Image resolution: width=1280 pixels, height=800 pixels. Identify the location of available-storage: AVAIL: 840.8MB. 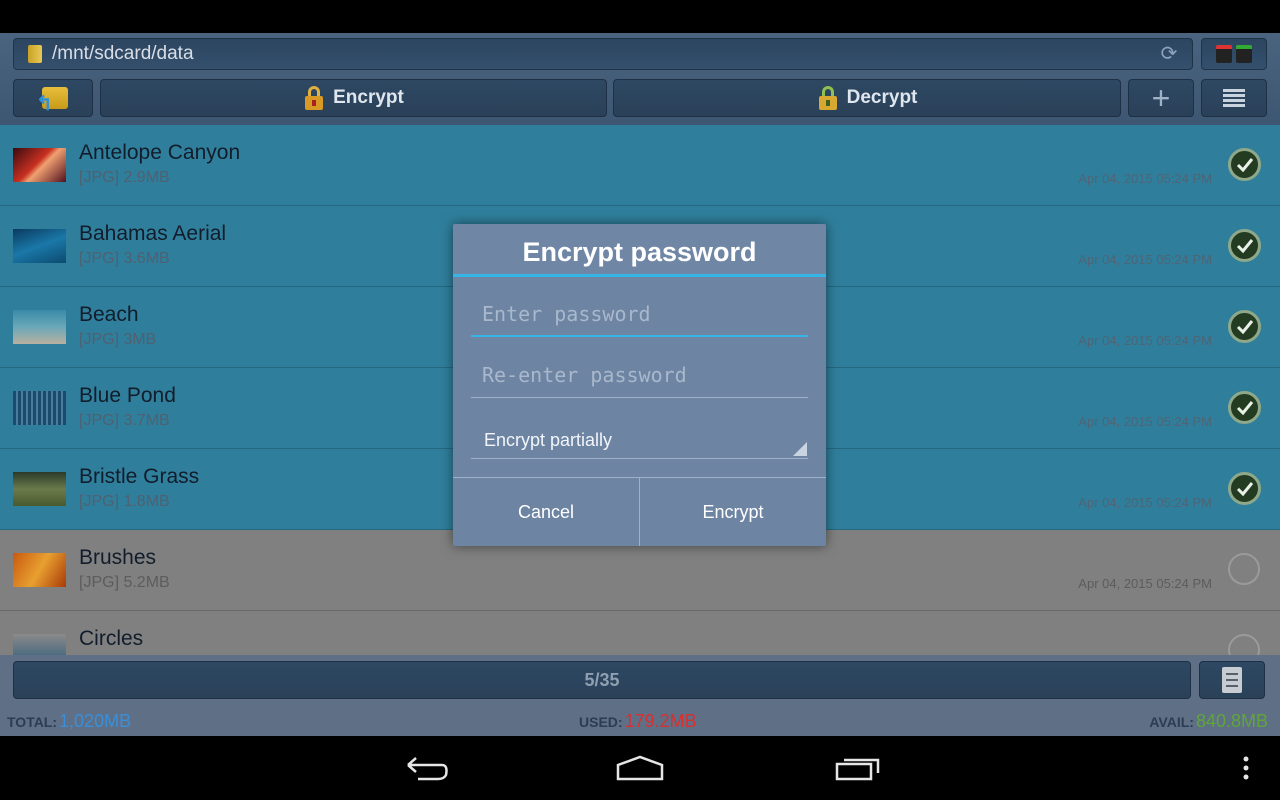
(1208, 721).